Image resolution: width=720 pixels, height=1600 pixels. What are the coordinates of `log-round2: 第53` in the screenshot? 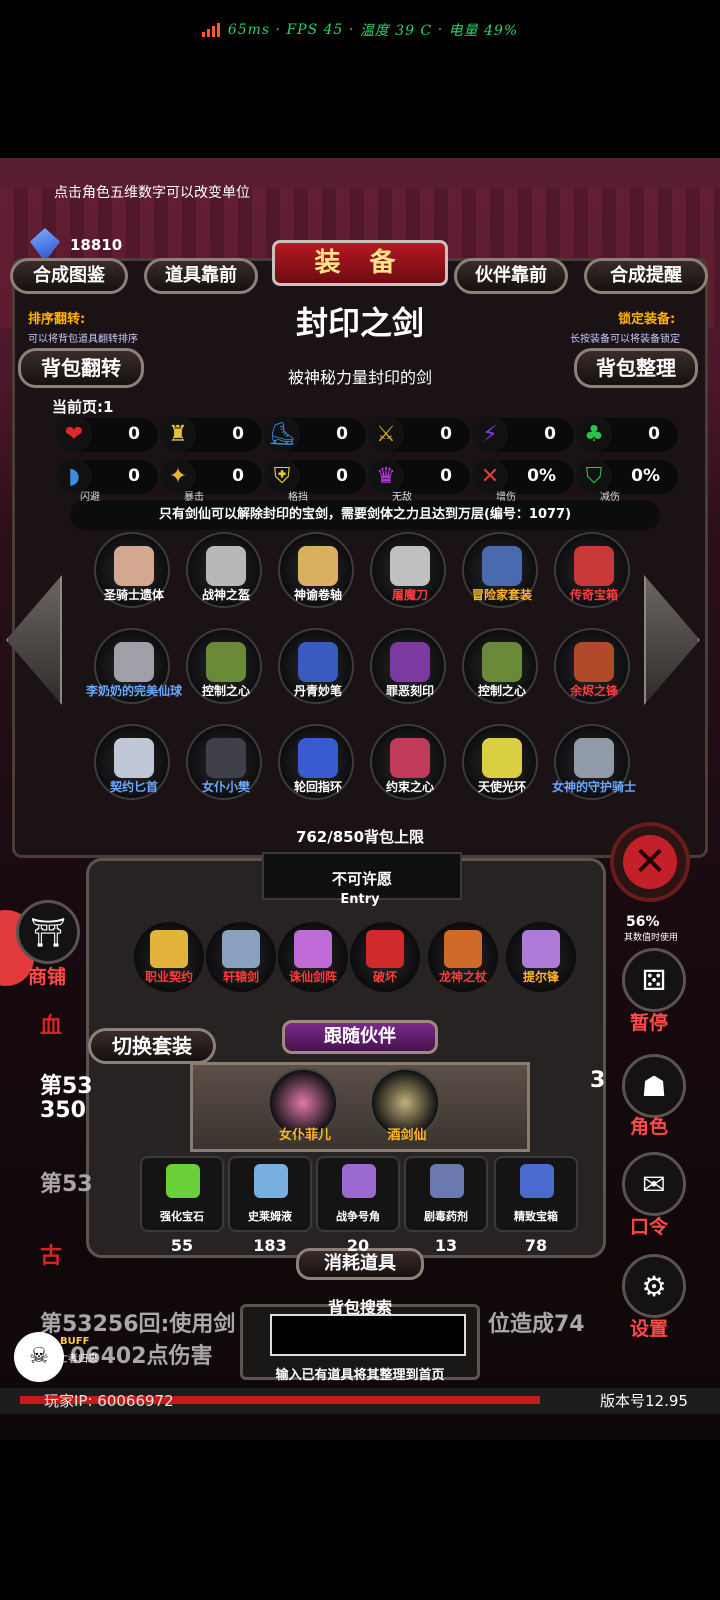 It's located at (66, 1184).